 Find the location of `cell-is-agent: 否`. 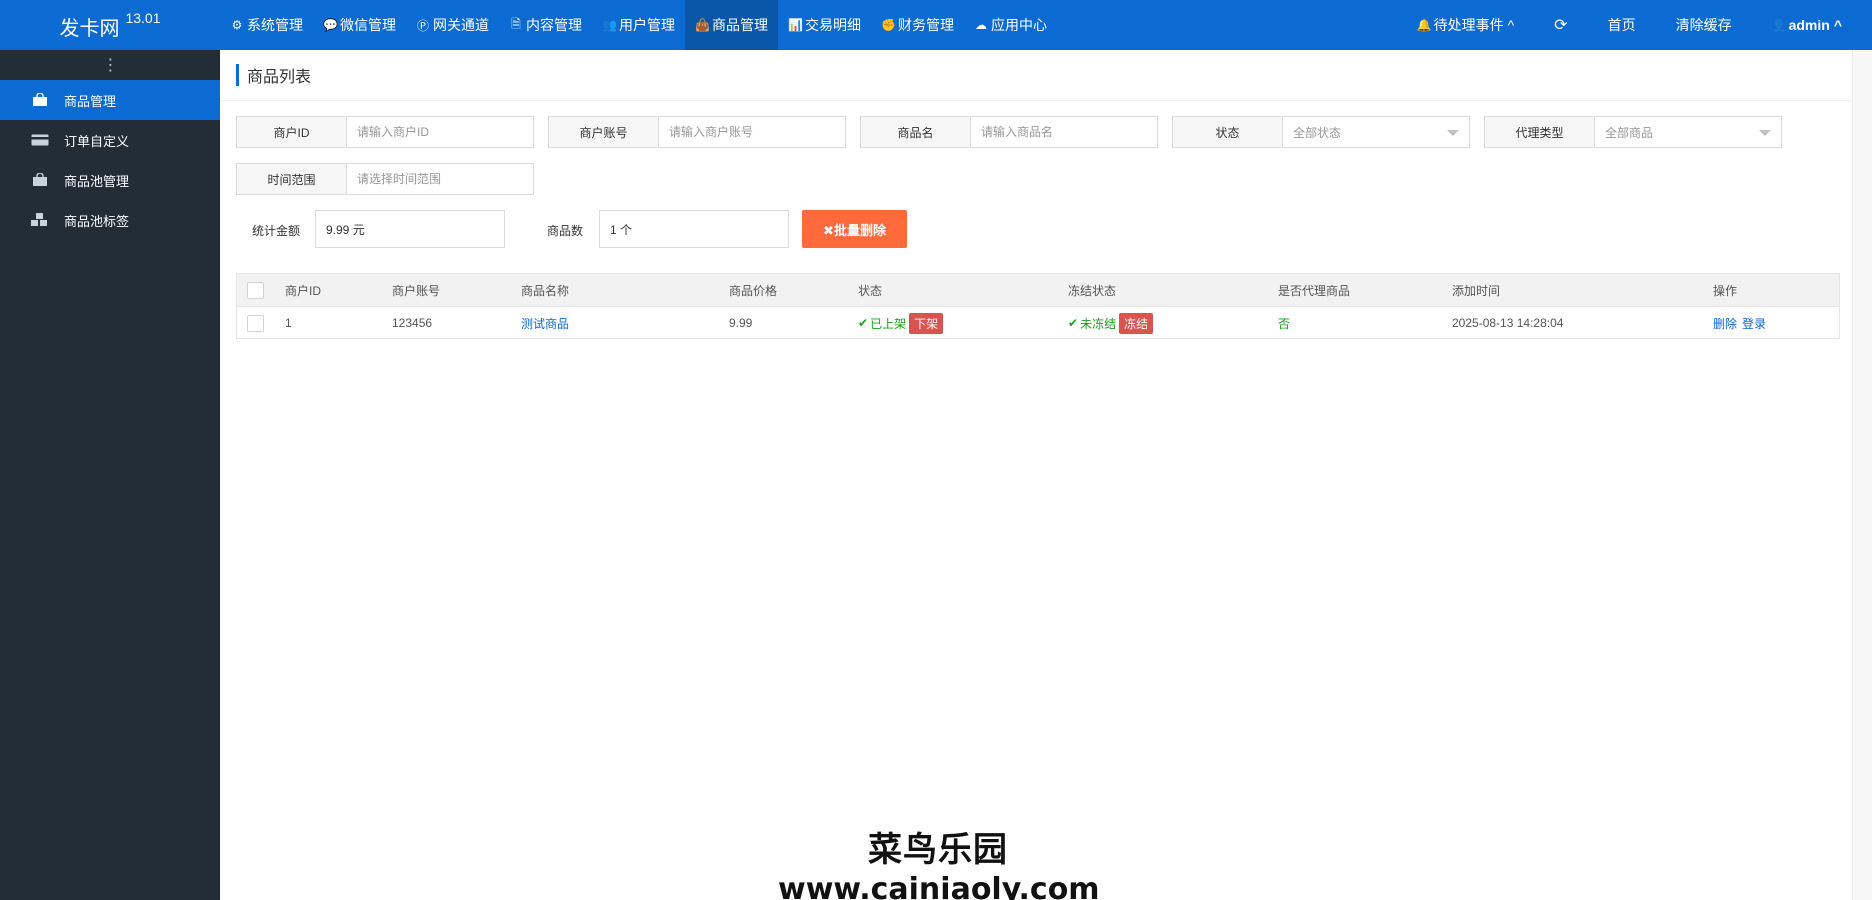

cell-is-agent: 否 is located at coordinates (1284, 323).